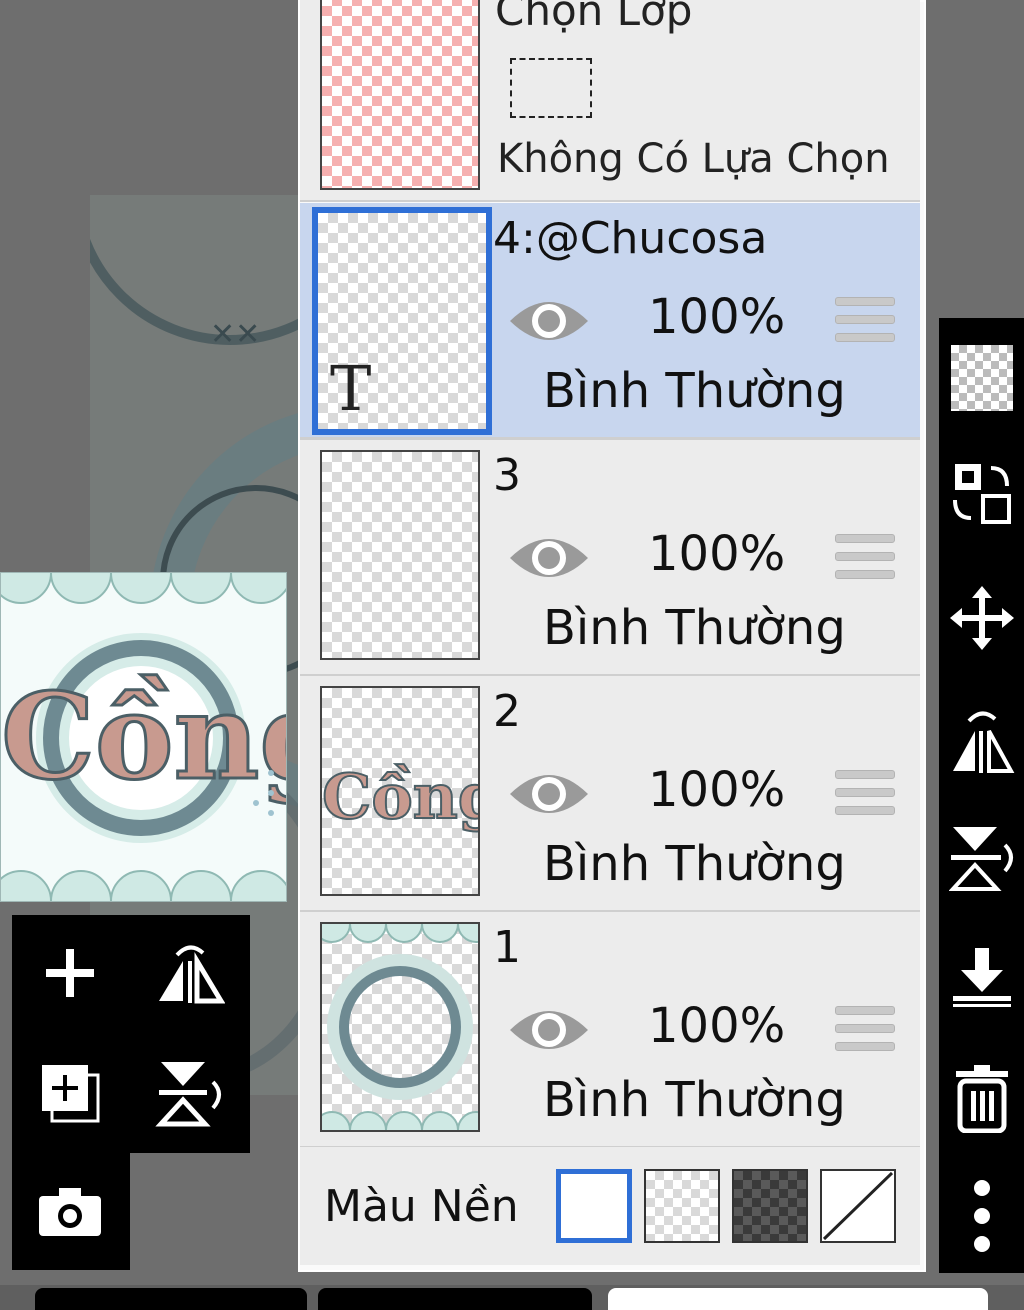 This screenshot has width=1024, height=1310. Describe the element at coordinates (195, 270) in the screenshot. I see `canvas-shape` at that location.